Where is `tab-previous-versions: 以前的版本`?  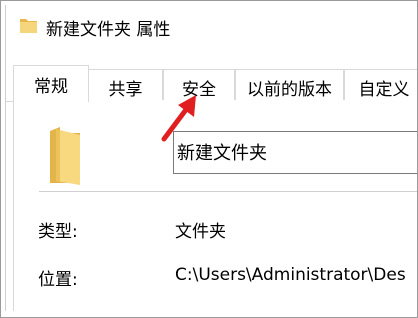
tab-previous-versions: 以前的版本 is located at coordinates (289, 84).